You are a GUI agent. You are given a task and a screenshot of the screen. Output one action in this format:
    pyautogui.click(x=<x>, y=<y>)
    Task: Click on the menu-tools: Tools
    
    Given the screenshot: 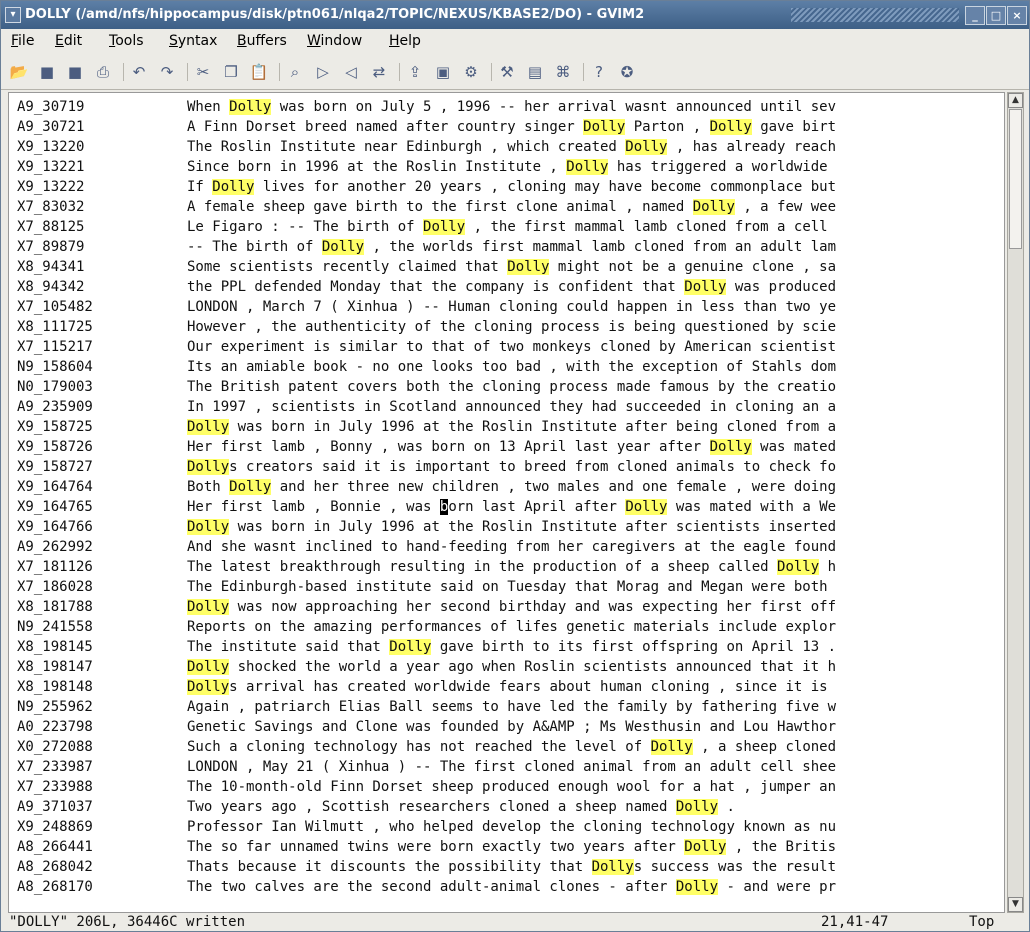 What is the action you would take?
    pyautogui.click(x=126, y=41)
    